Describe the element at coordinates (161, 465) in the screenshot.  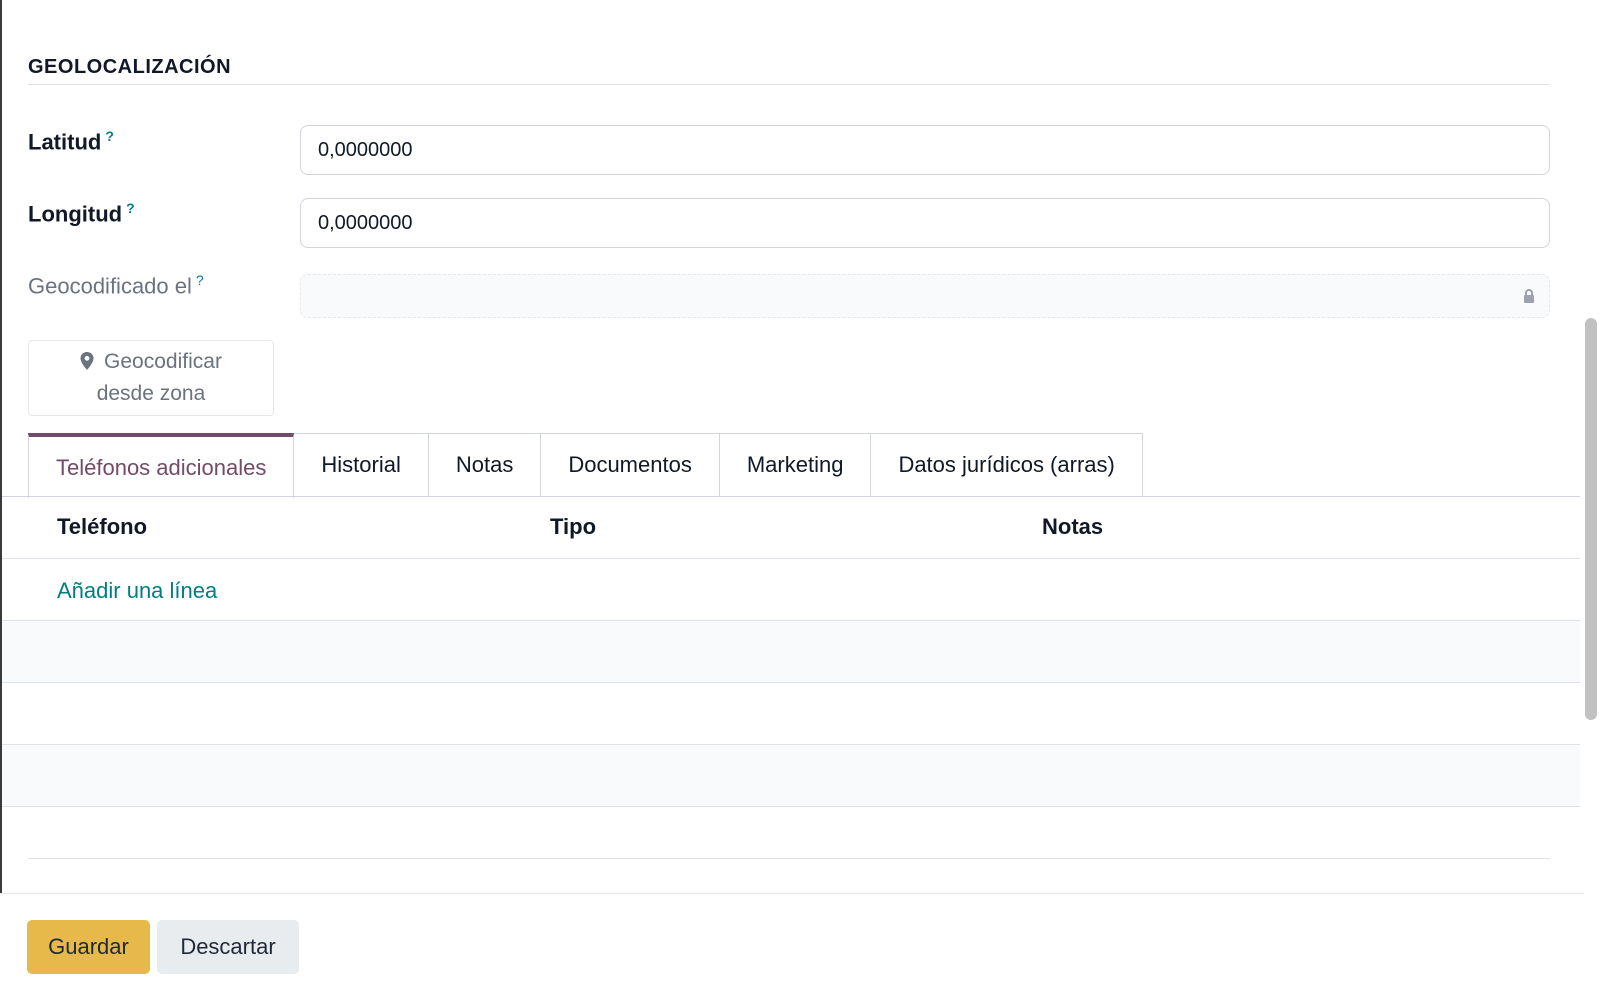
I see `tab-telefonos-adicionales: Teléfonos adicionales` at that location.